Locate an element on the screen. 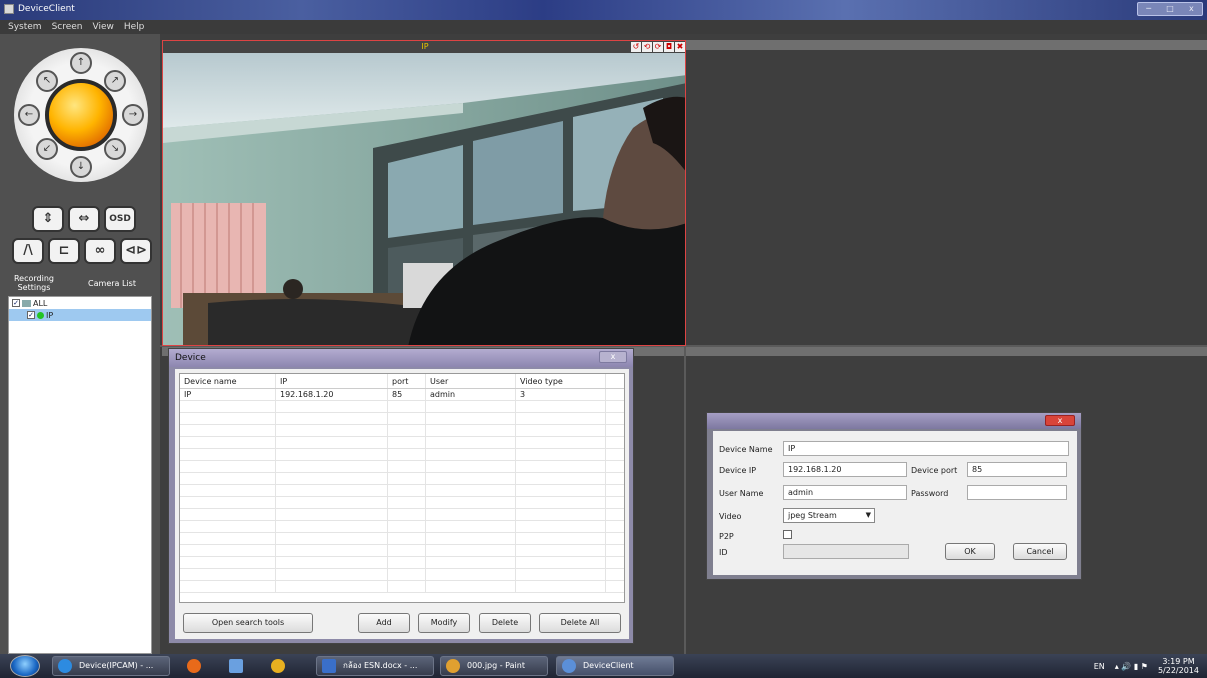 Image resolution: width=1207 pixels, height=678 pixels. window-controls: ─ □ x is located at coordinates (1170, 9).